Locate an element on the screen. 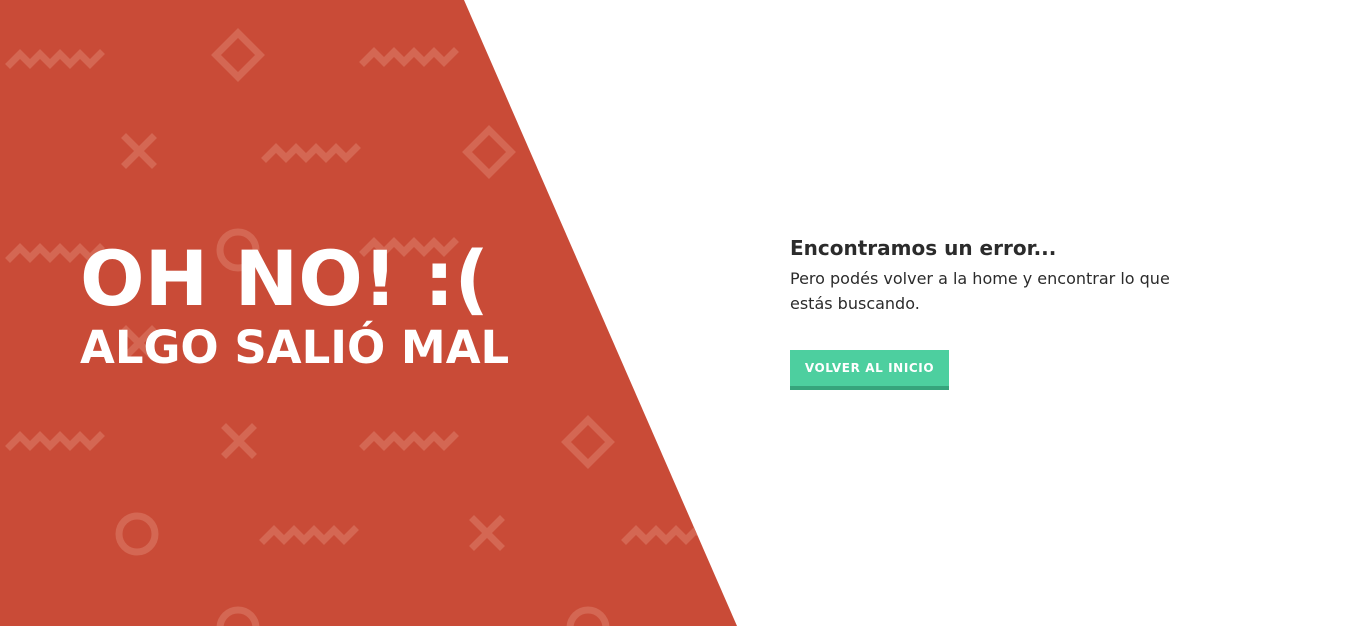 Image resolution: width=1366 pixels, height=626 pixels. error-title: OH NO! :( is located at coordinates (285, 278).